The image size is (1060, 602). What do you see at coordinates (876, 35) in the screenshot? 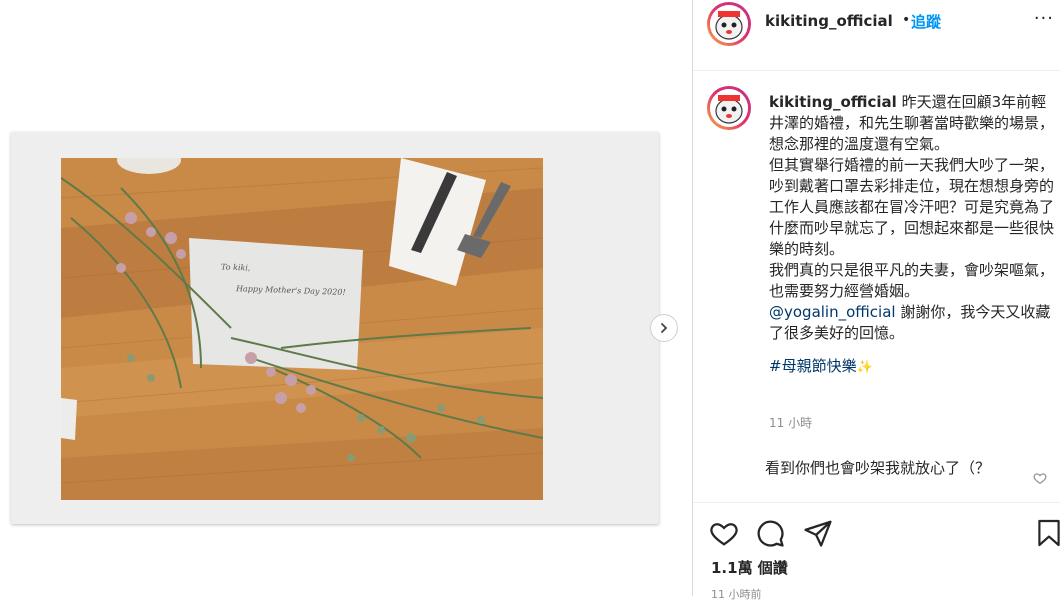
I see `post-header: kikiting_official • 追蹤 ···` at bounding box center [876, 35].